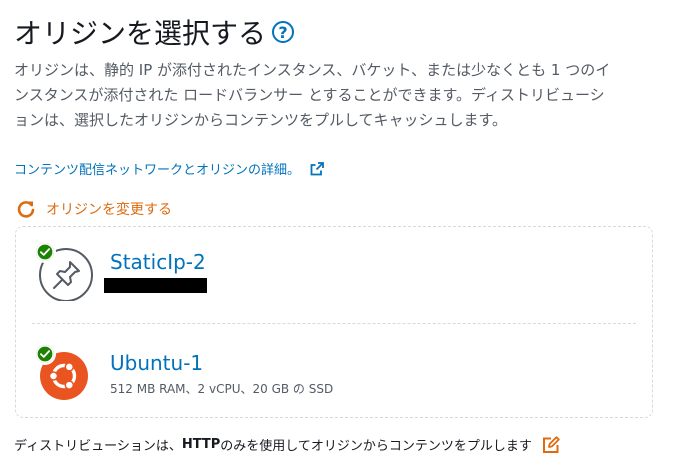  What do you see at coordinates (98, 446) in the screenshot?
I see `footer-text-before: ディストリビューションは、` at bounding box center [98, 446].